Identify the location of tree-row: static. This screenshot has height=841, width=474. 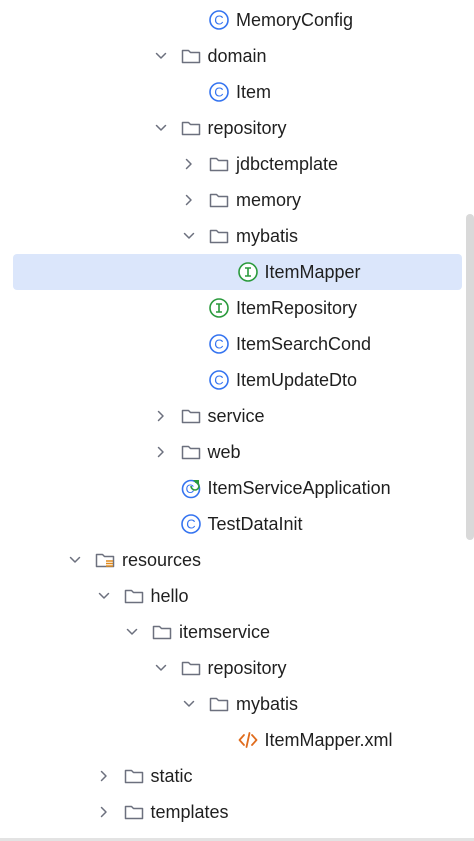
(237, 776).